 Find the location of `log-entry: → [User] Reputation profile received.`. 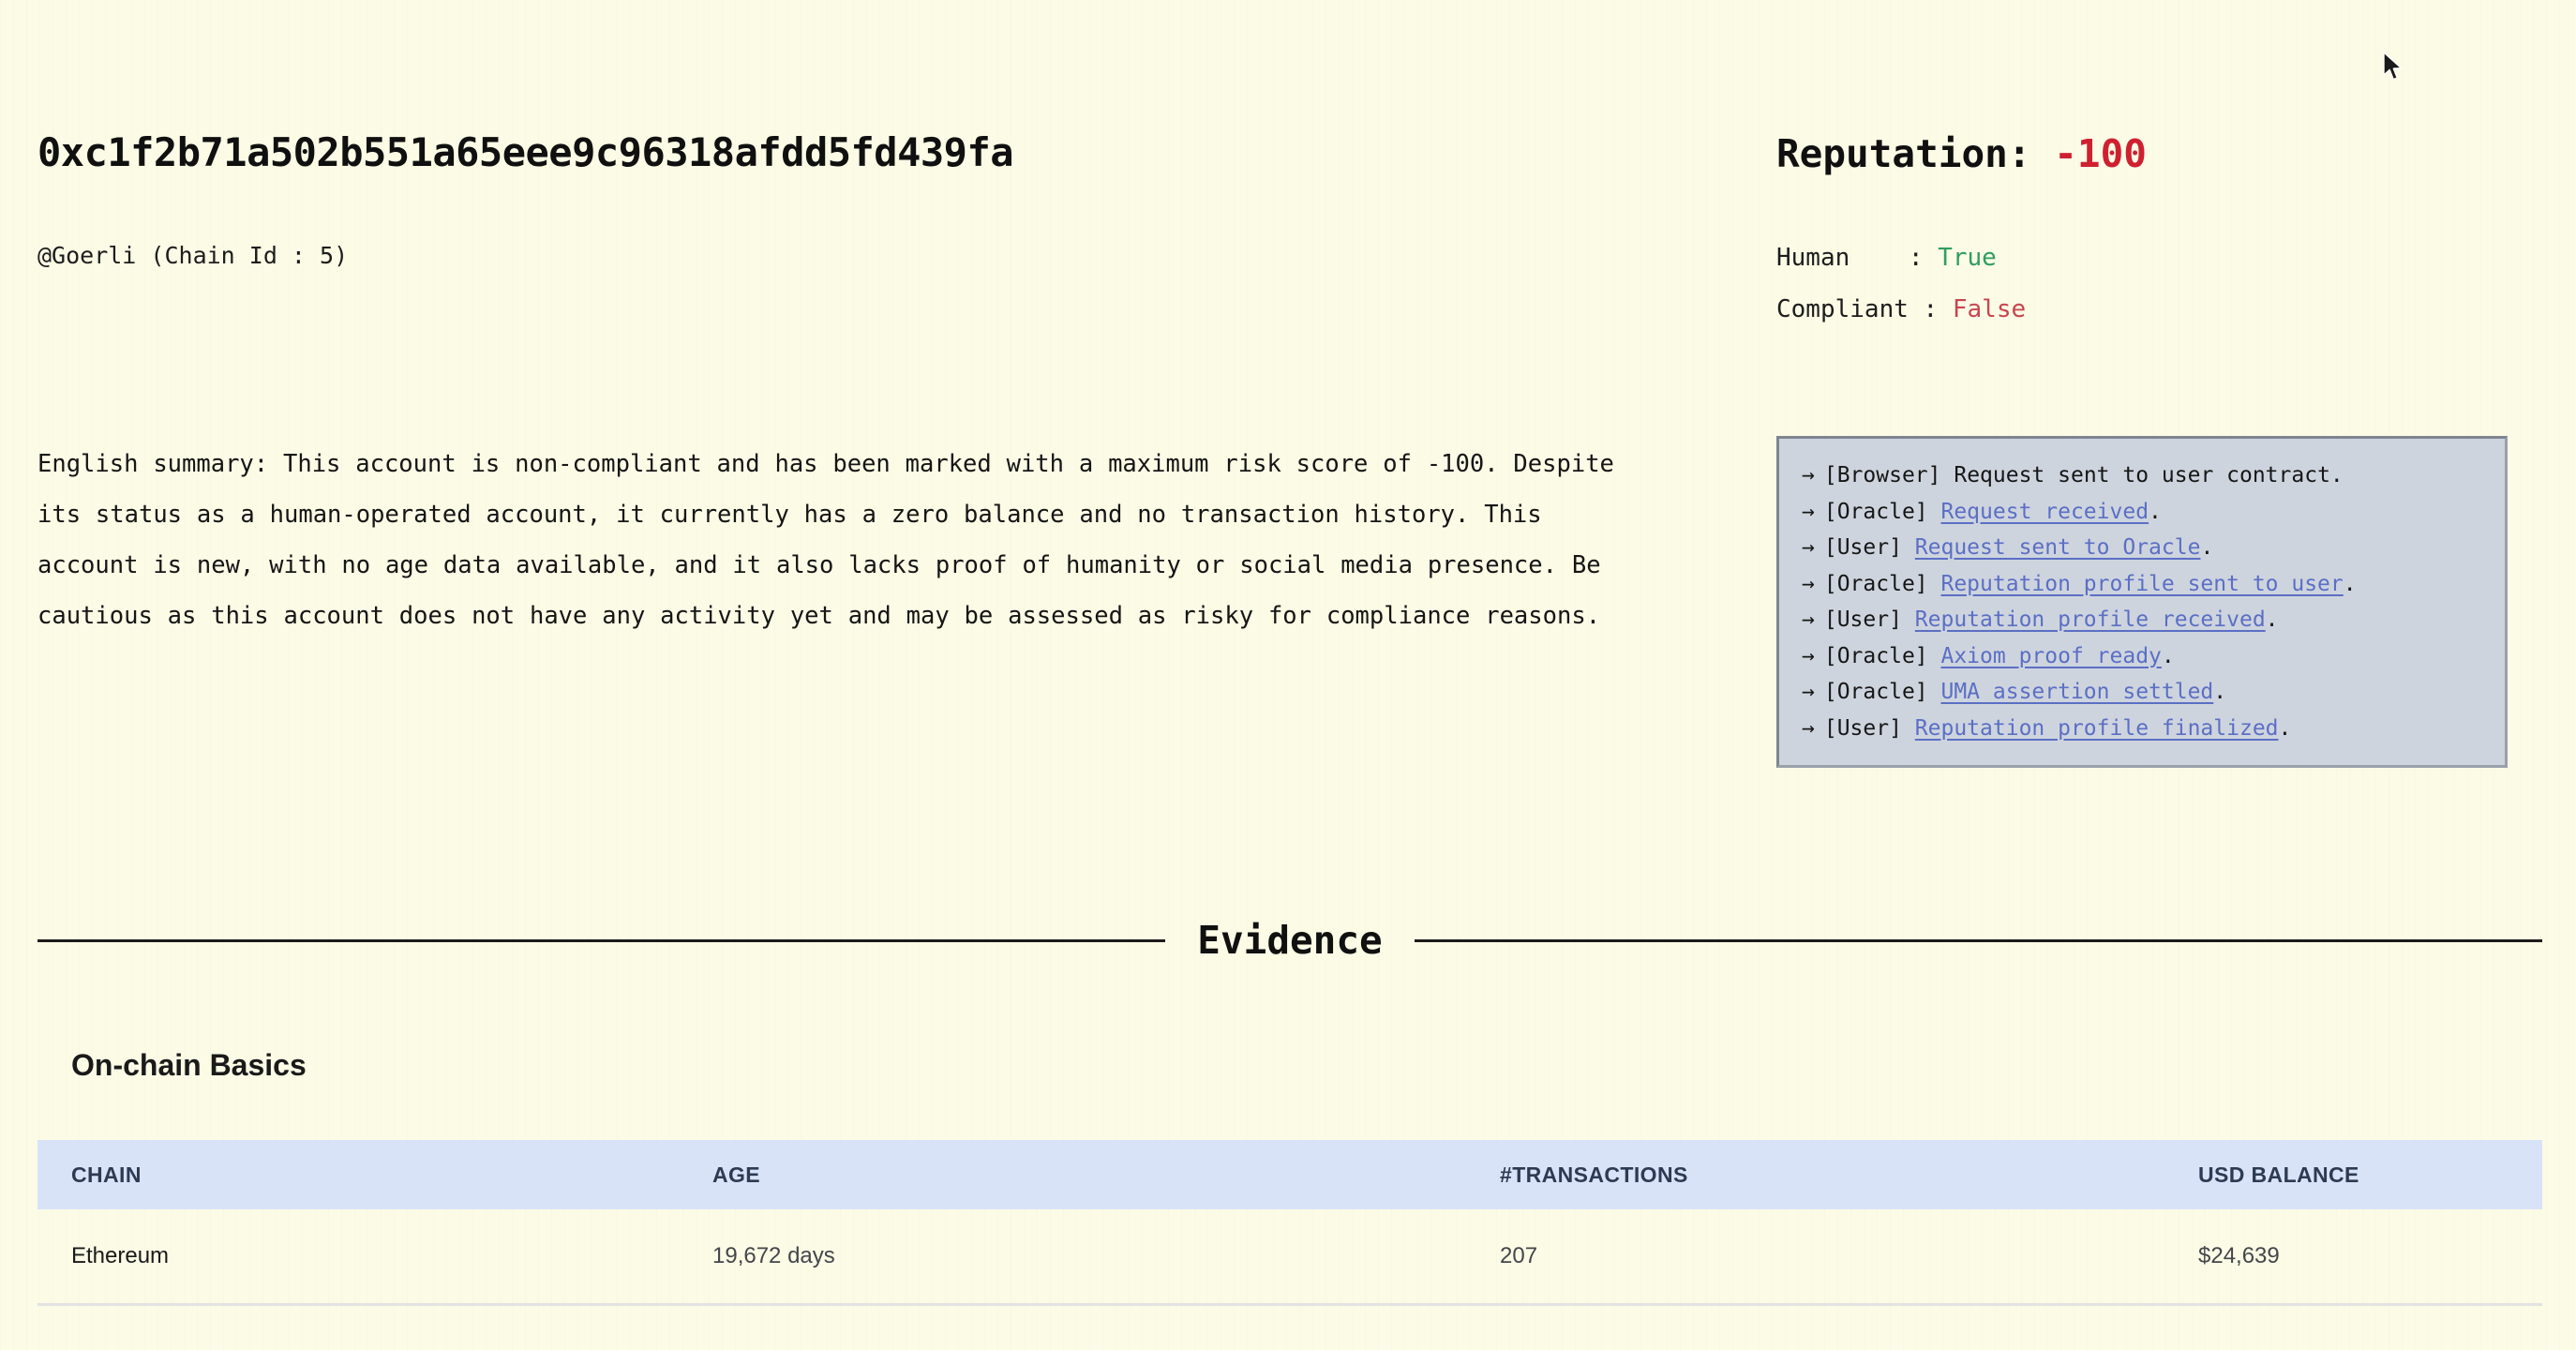

log-entry: → [User] Reputation profile received. is located at coordinates (2145, 620).